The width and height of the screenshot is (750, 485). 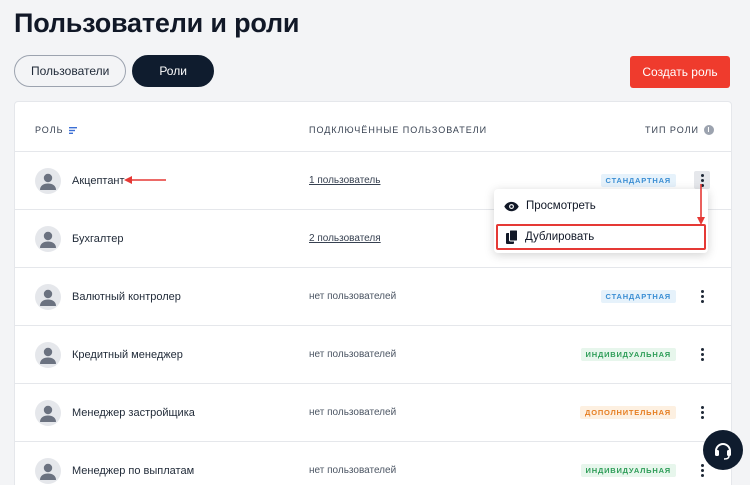 I want to click on column-header-users: Подключённые пользователи, so click(x=398, y=130).